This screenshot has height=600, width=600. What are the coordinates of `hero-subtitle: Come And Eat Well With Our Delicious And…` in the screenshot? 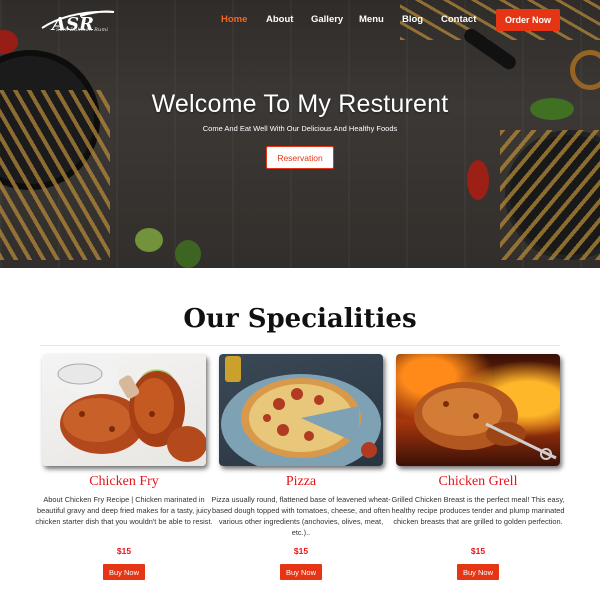 It's located at (300, 128).